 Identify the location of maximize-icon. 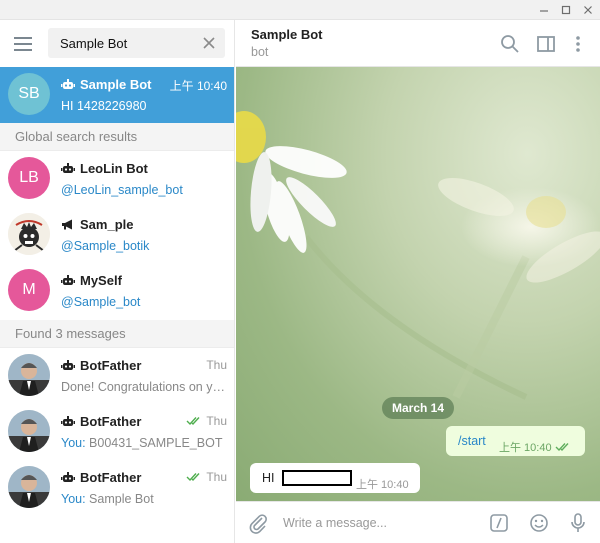
(566, 10).